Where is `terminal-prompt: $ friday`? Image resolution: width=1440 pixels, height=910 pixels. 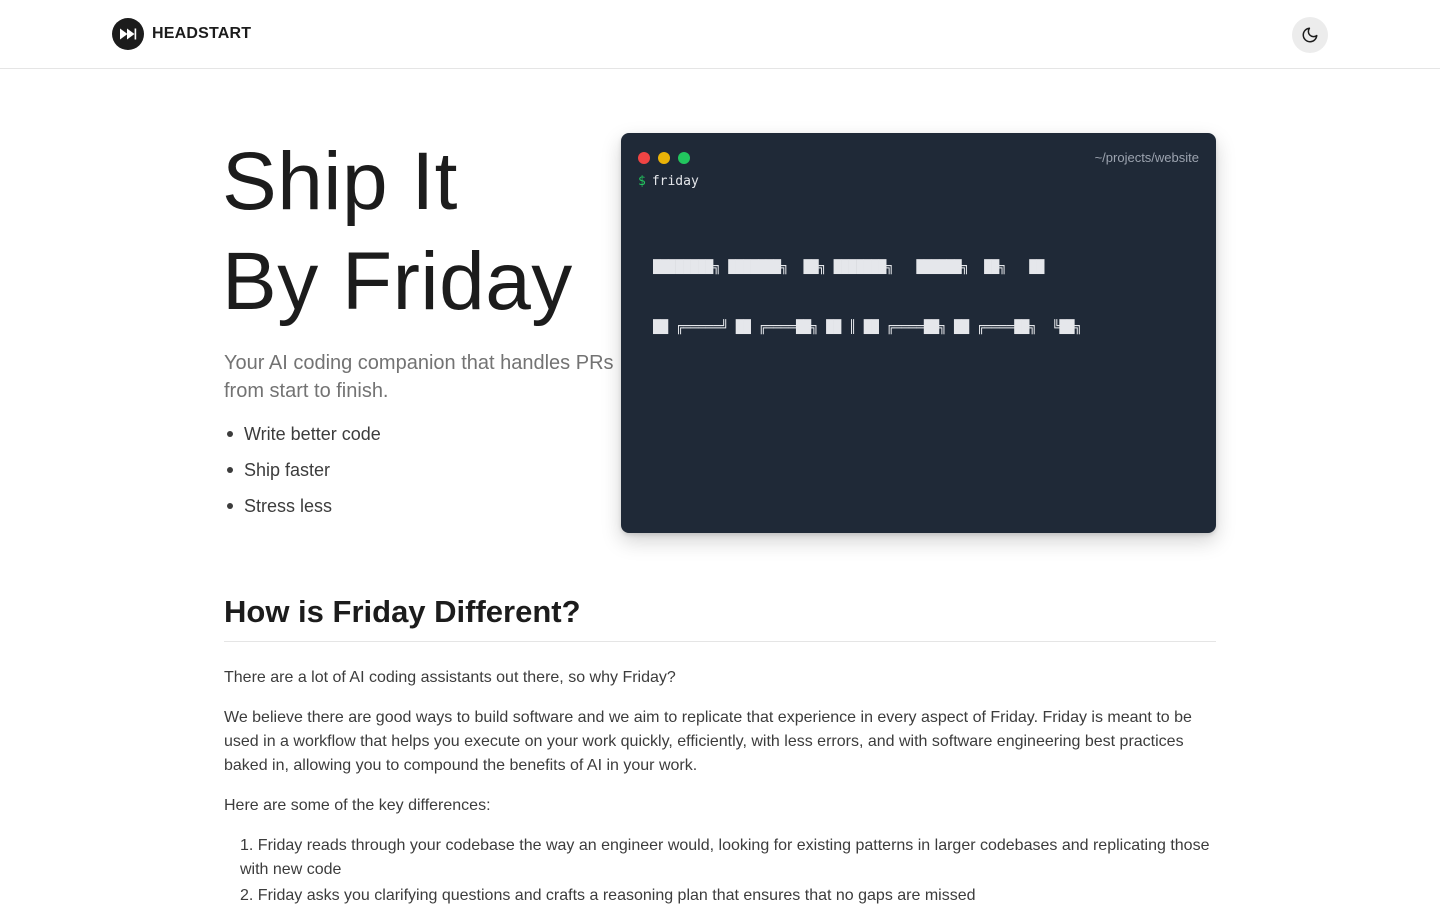 terminal-prompt: $ friday is located at coordinates (668, 181).